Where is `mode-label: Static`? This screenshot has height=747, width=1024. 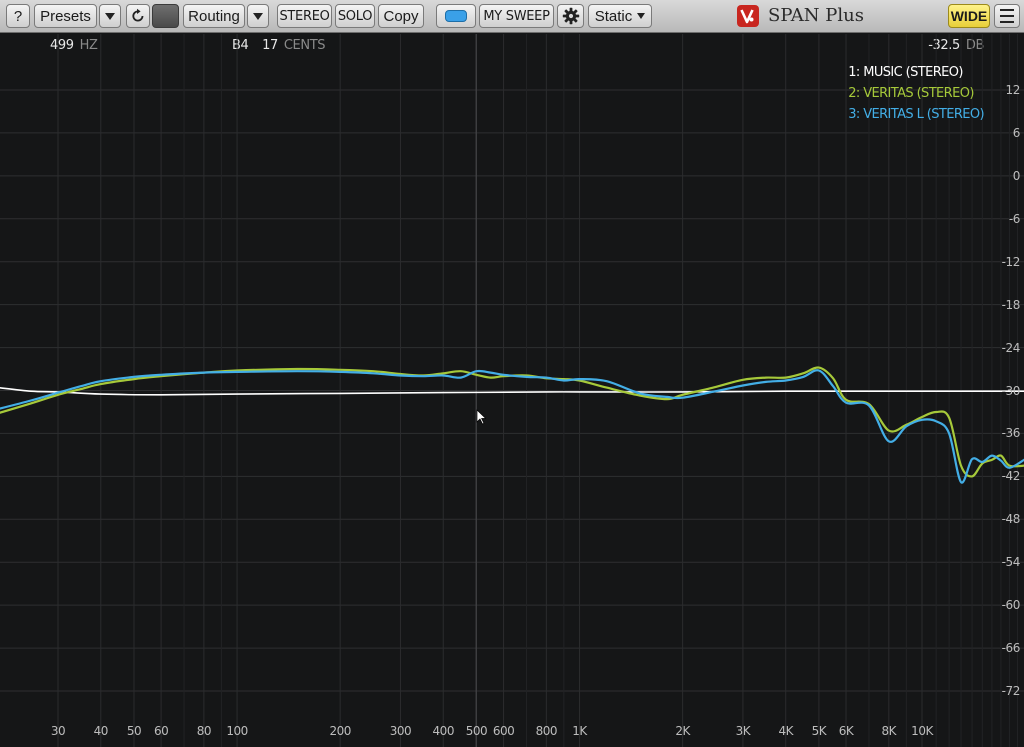 mode-label: Static is located at coordinates (613, 16).